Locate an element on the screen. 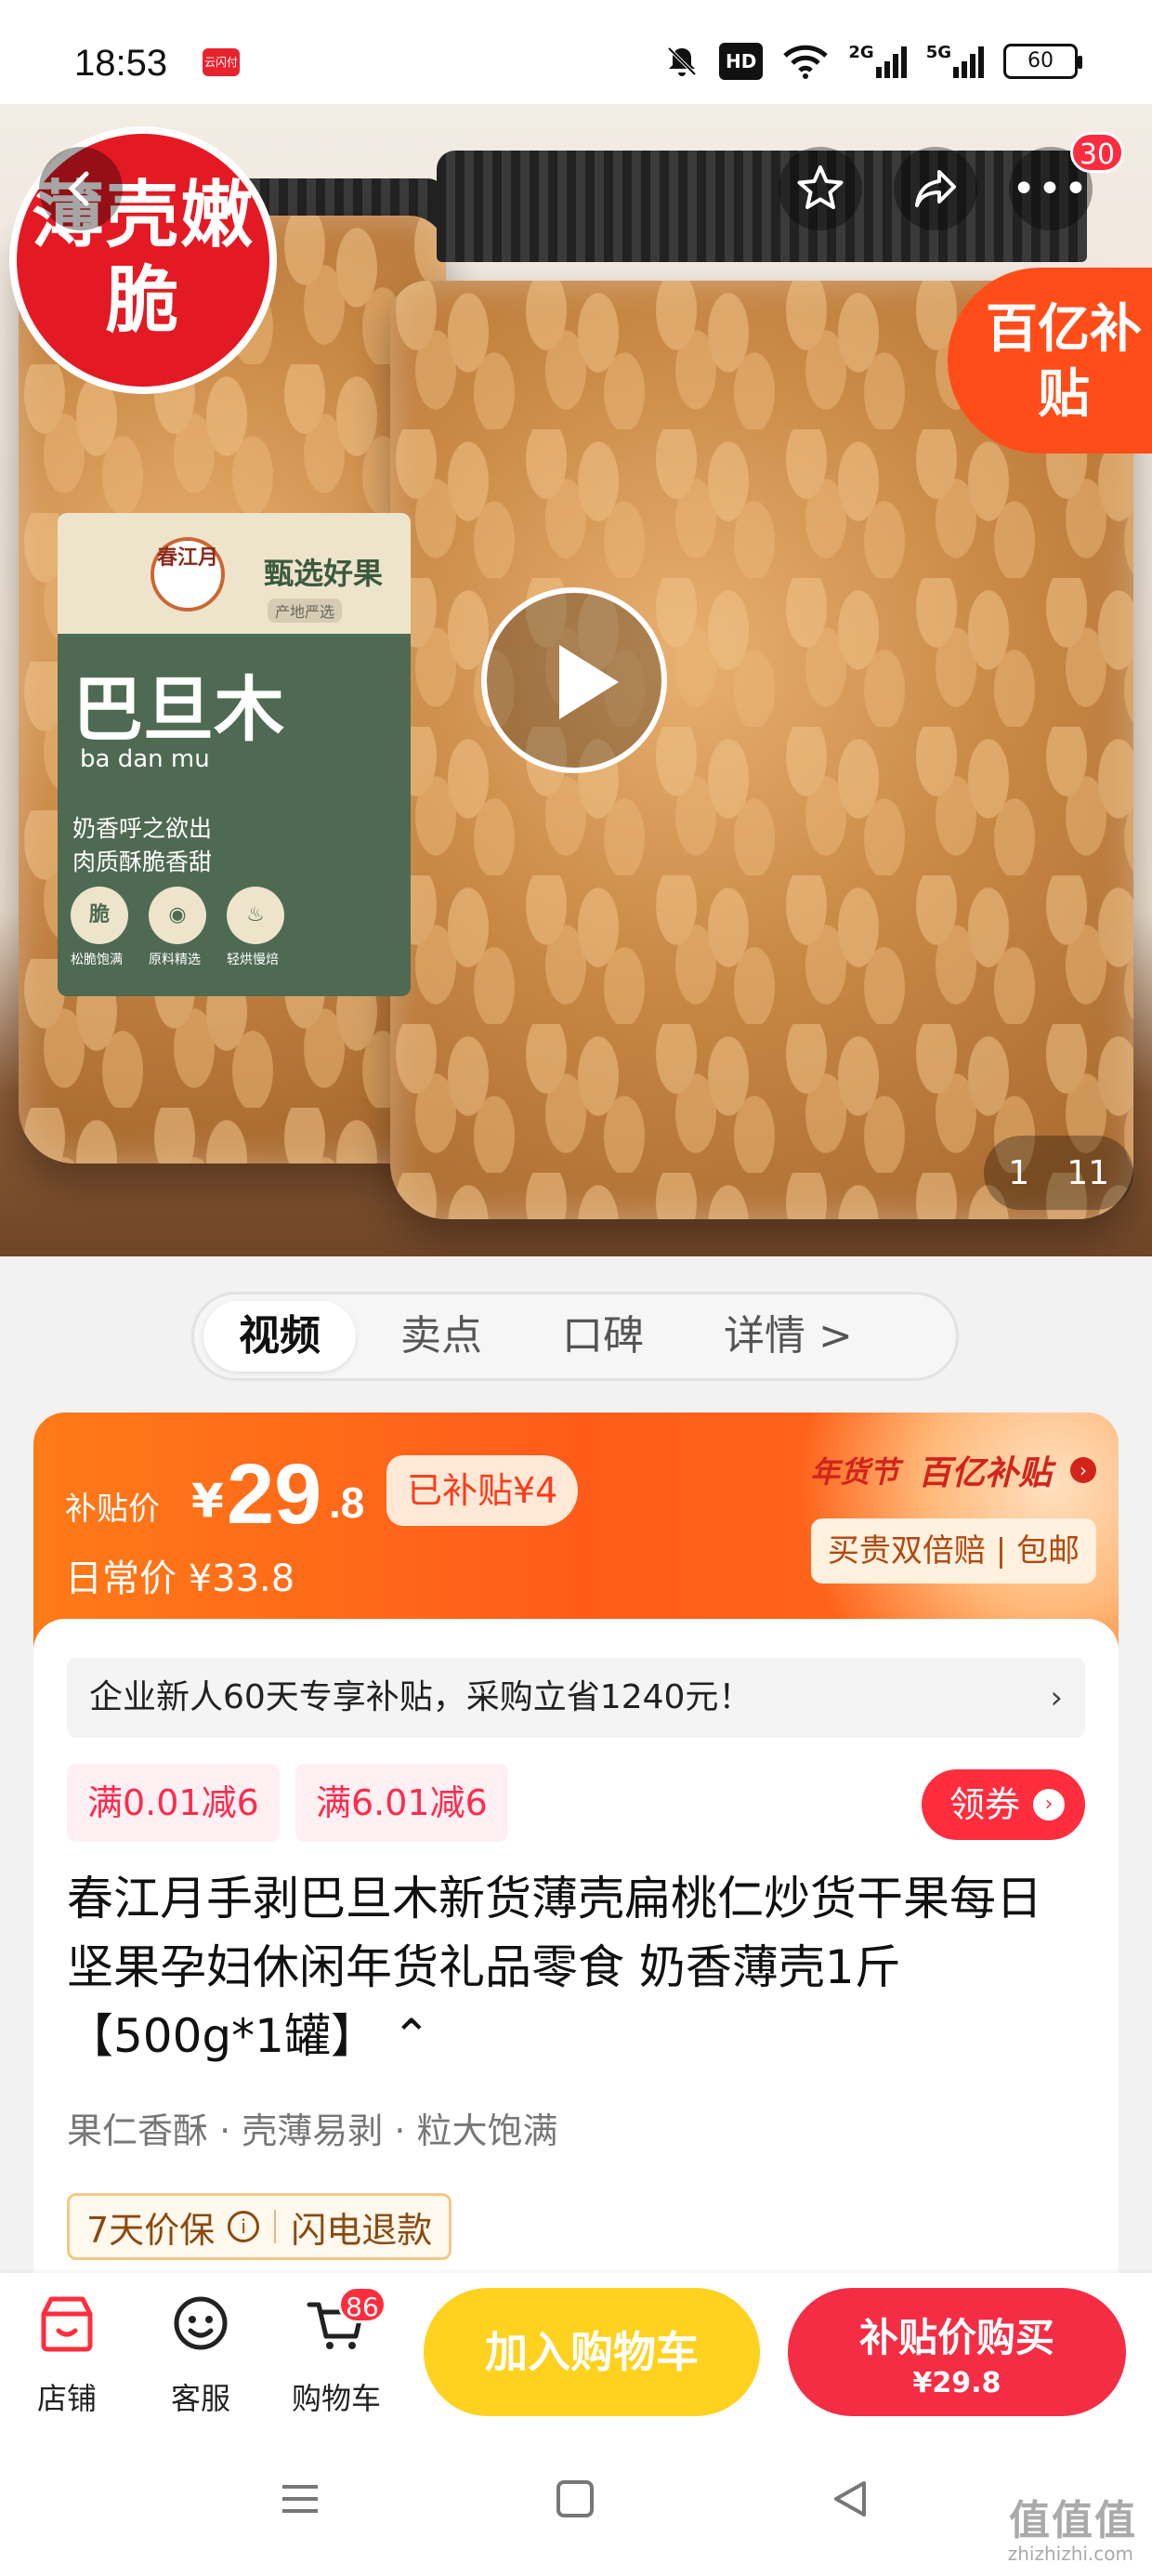  tab-video: 视频 is located at coordinates (279, 1336).